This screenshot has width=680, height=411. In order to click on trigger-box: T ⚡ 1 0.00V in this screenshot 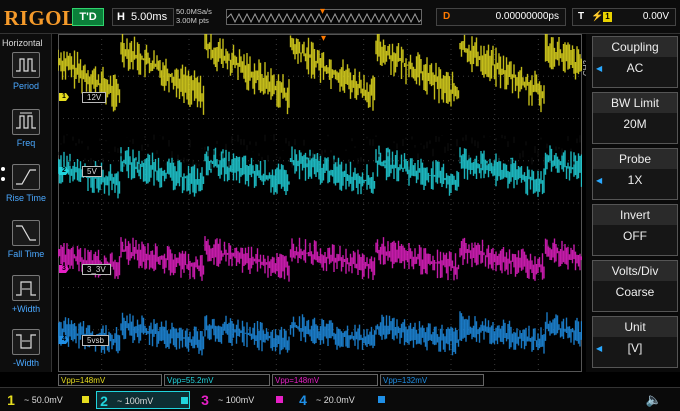, I will do `click(624, 17)`.